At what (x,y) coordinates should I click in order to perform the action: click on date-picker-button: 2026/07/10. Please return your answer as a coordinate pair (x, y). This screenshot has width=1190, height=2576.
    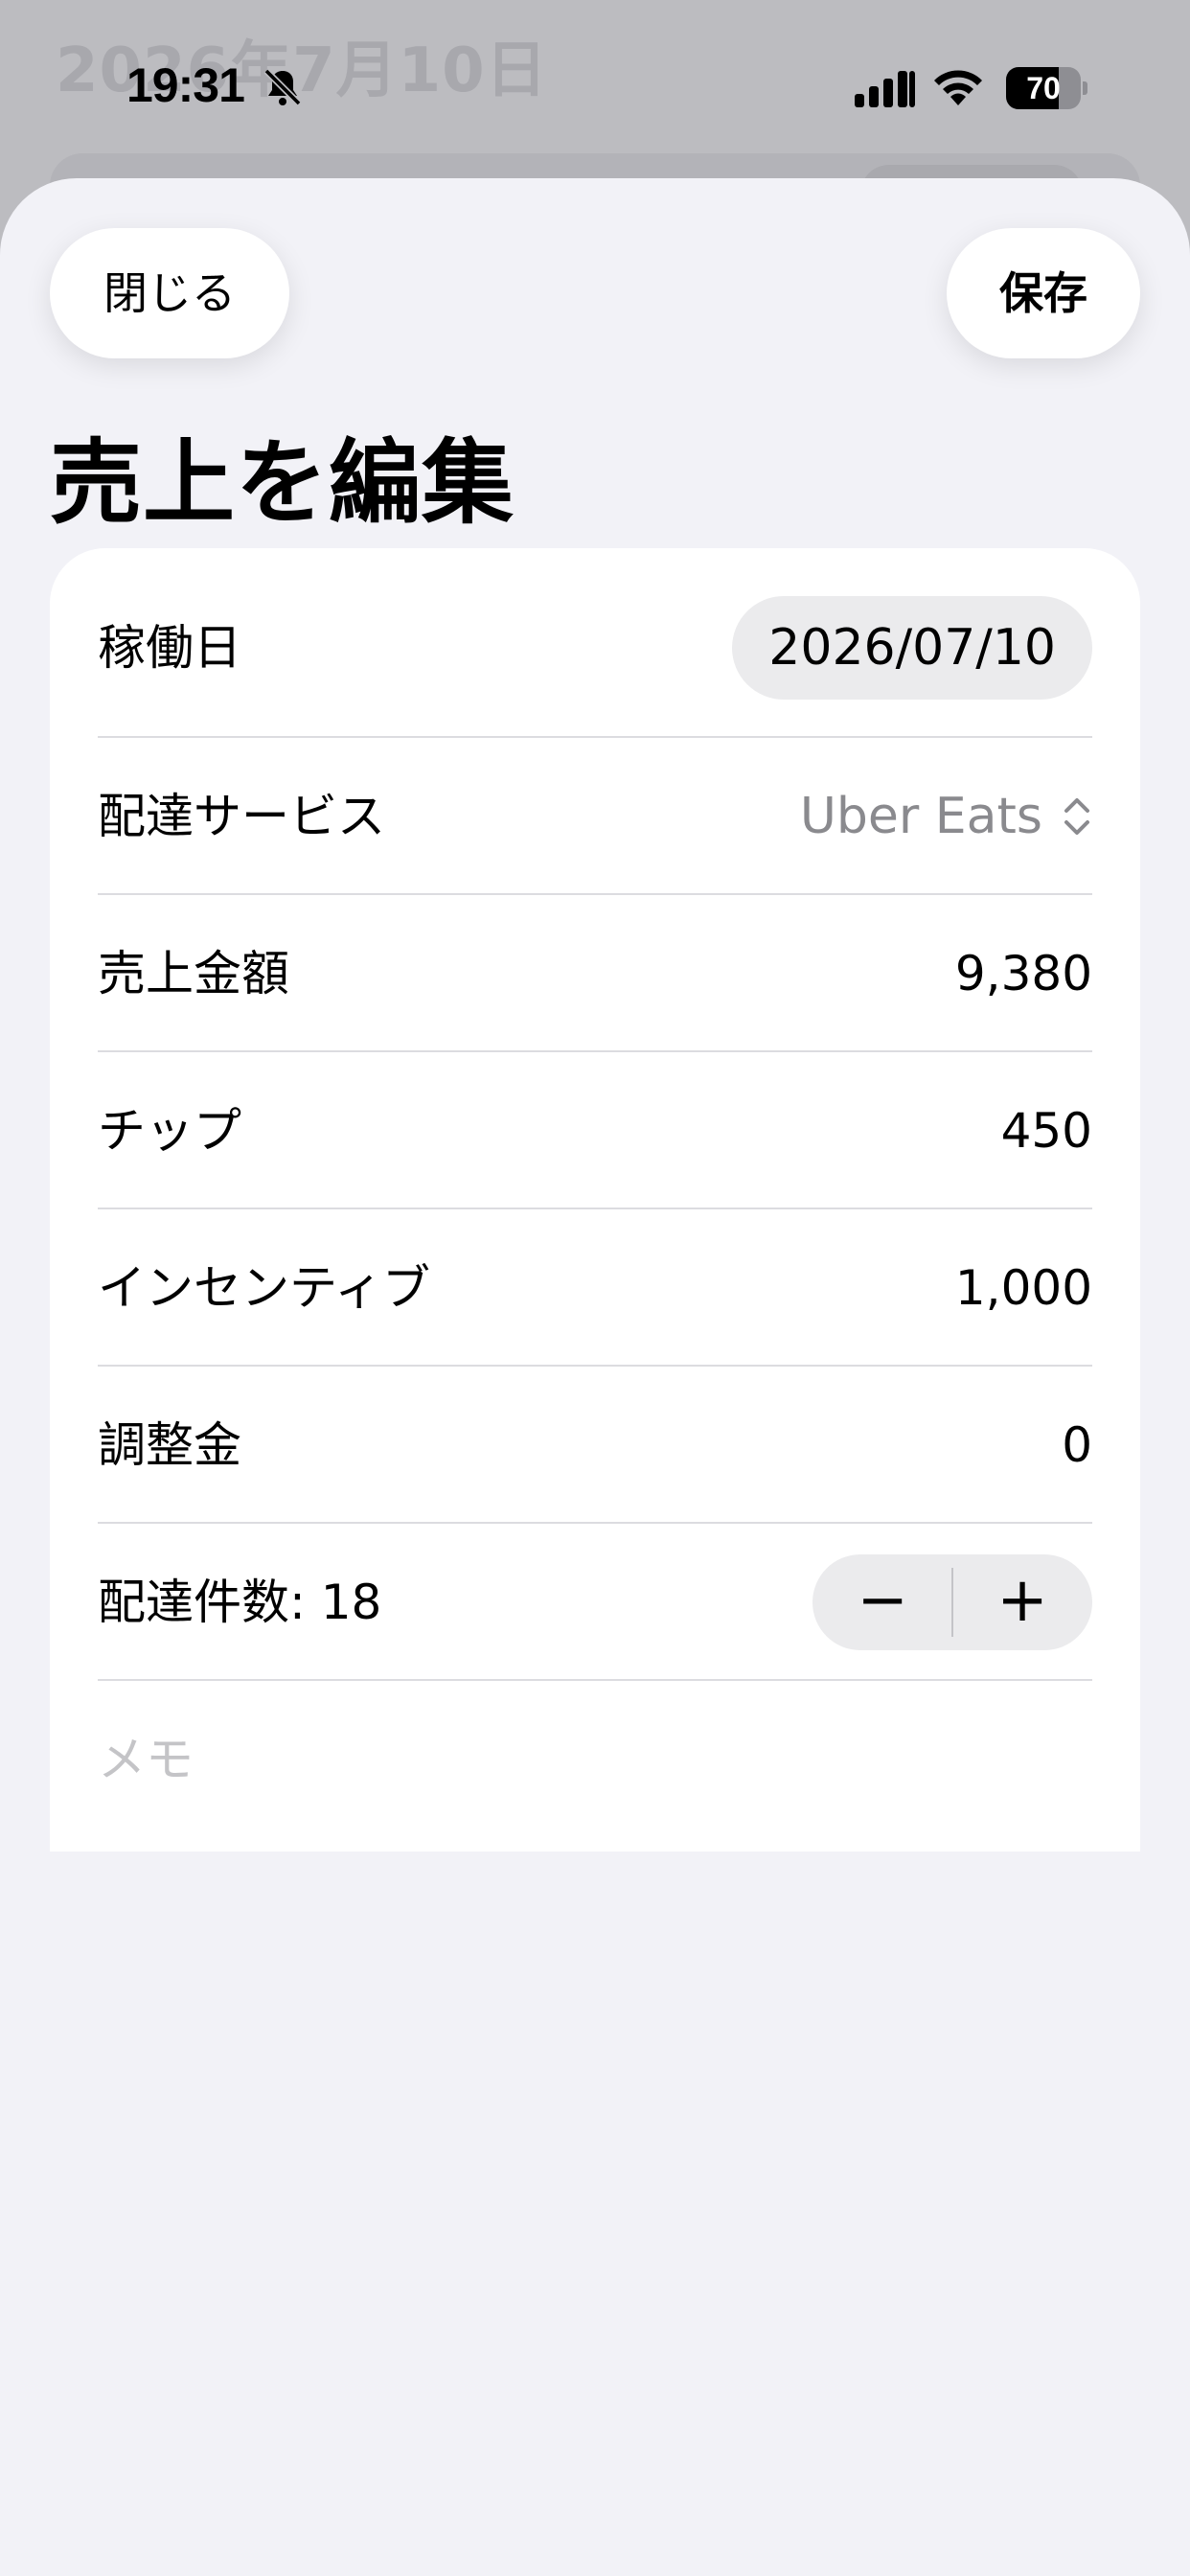
    Looking at the image, I should click on (912, 648).